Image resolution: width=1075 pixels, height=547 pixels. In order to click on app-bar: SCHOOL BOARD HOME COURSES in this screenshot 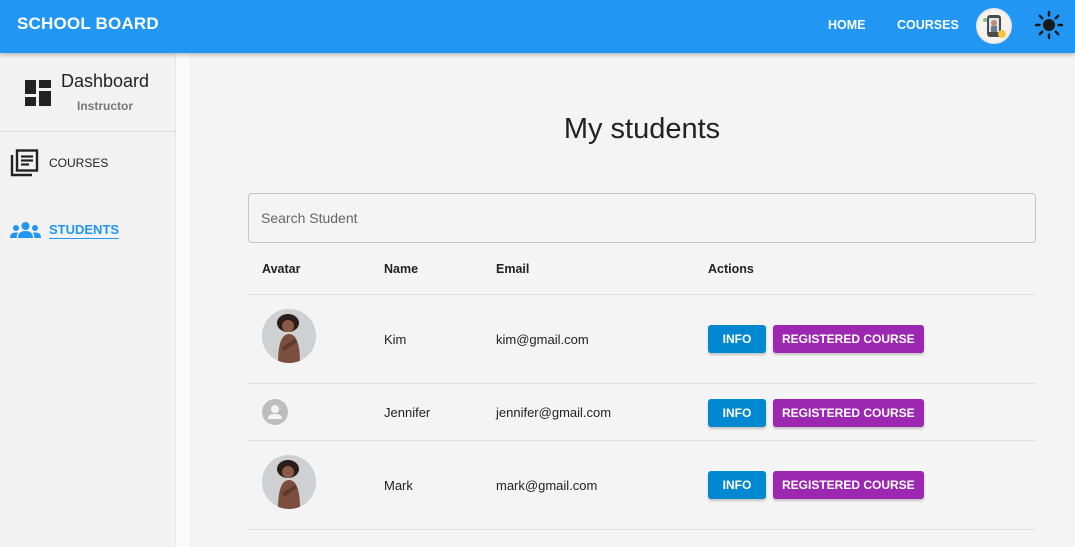, I will do `click(537, 26)`.